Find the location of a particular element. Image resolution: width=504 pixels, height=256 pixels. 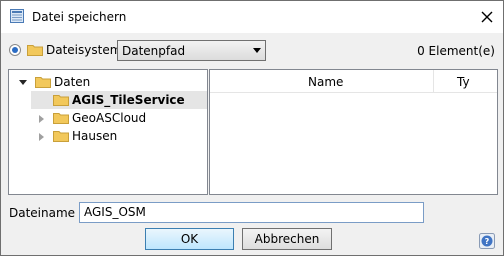

help-icon: ? is located at coordinates (487, 241).